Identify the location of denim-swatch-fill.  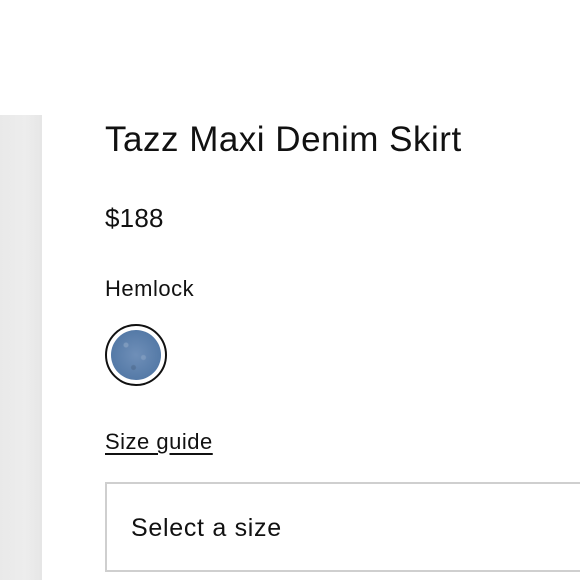
(136, 355).